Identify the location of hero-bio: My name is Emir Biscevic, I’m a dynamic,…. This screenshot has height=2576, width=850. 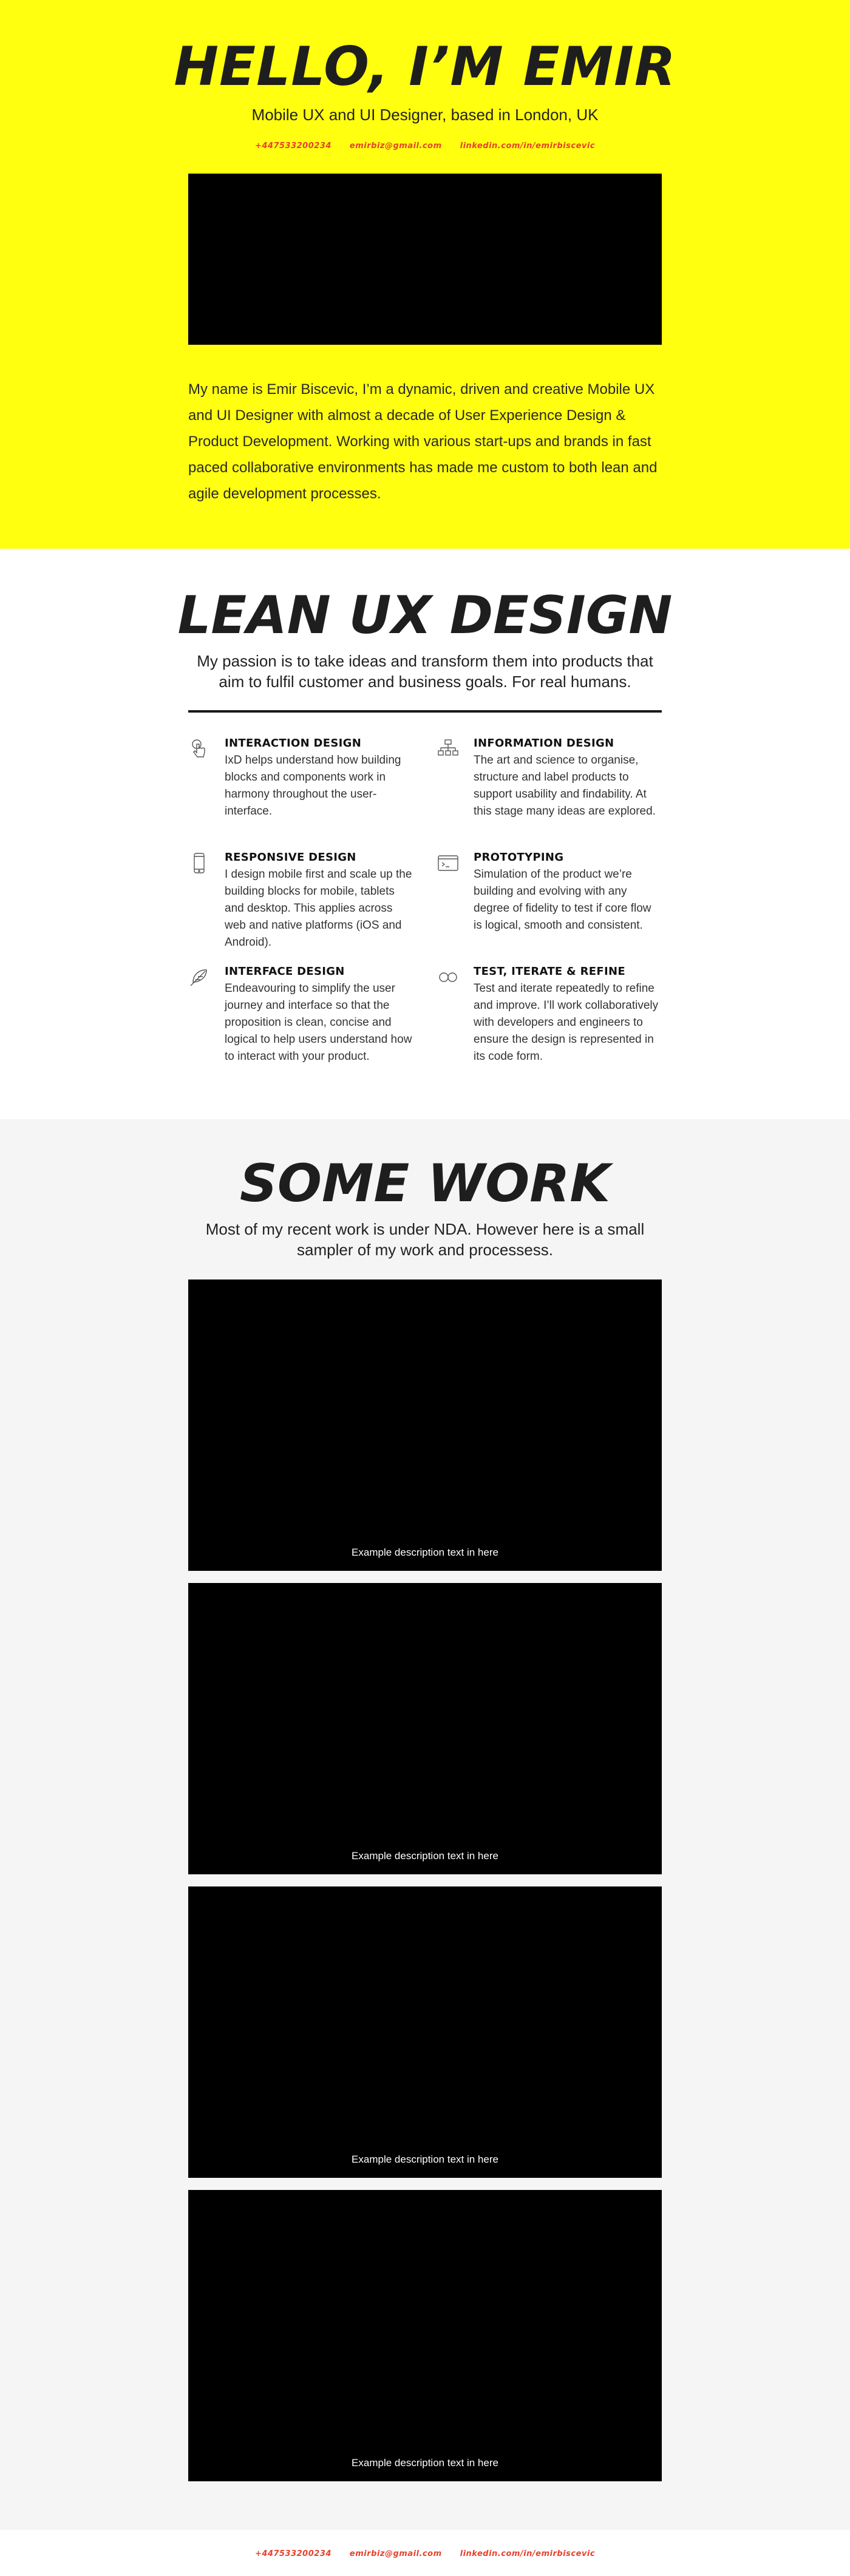
(423, 442).